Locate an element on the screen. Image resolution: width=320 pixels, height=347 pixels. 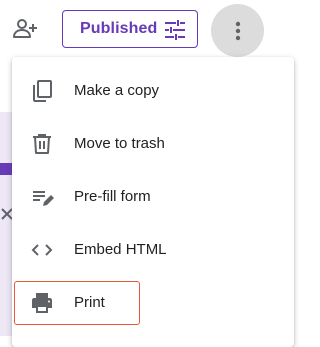
prefill-icon is located at coordinates (42, 197).